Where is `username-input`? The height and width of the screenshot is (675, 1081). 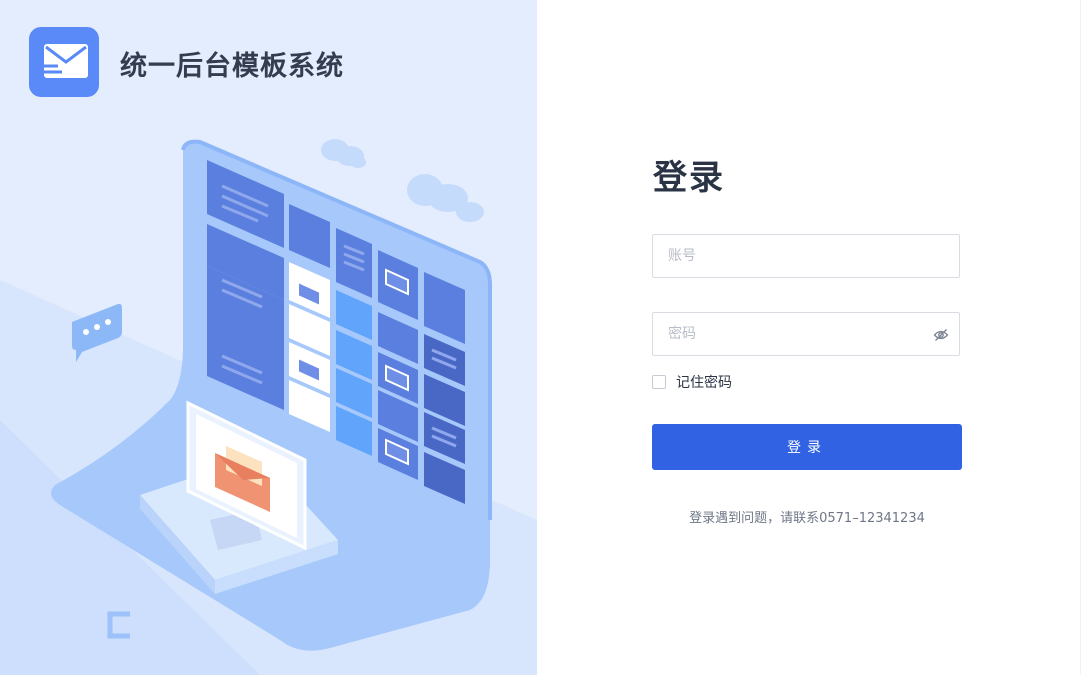
username-input is located at coordinates (806, 256).